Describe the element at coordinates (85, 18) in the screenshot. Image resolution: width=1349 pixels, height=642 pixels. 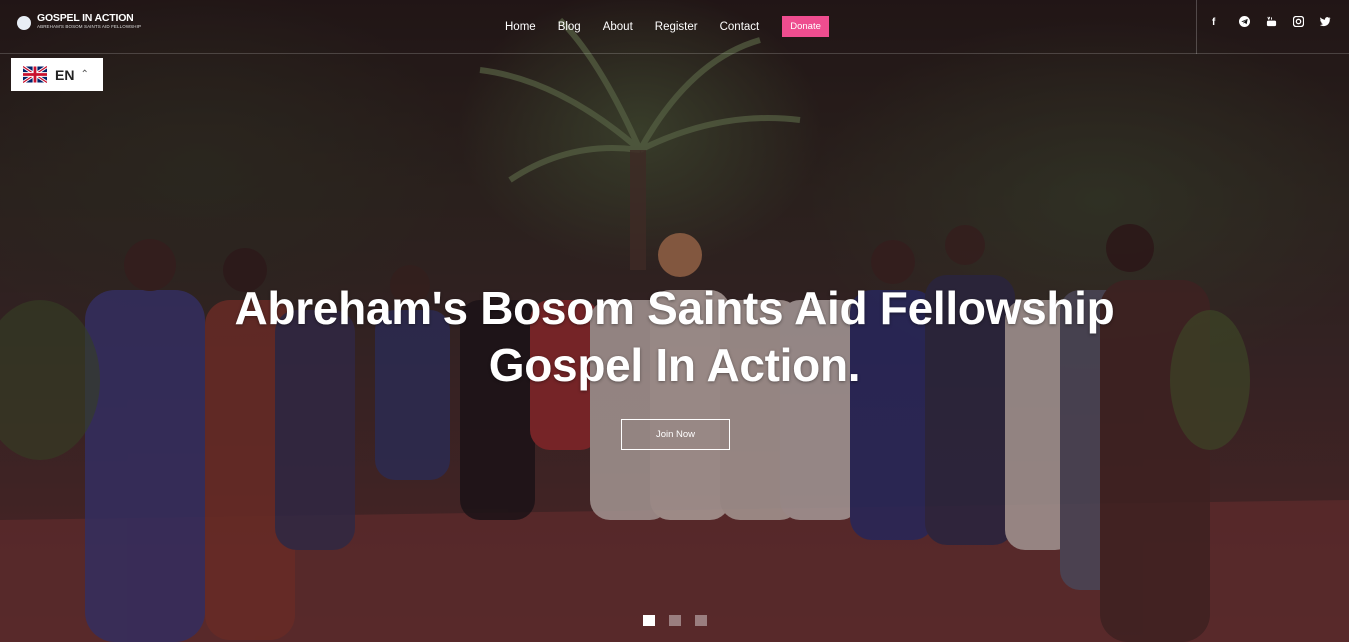
I see `logo-title: GOSPEL IN ACTION` at that location.